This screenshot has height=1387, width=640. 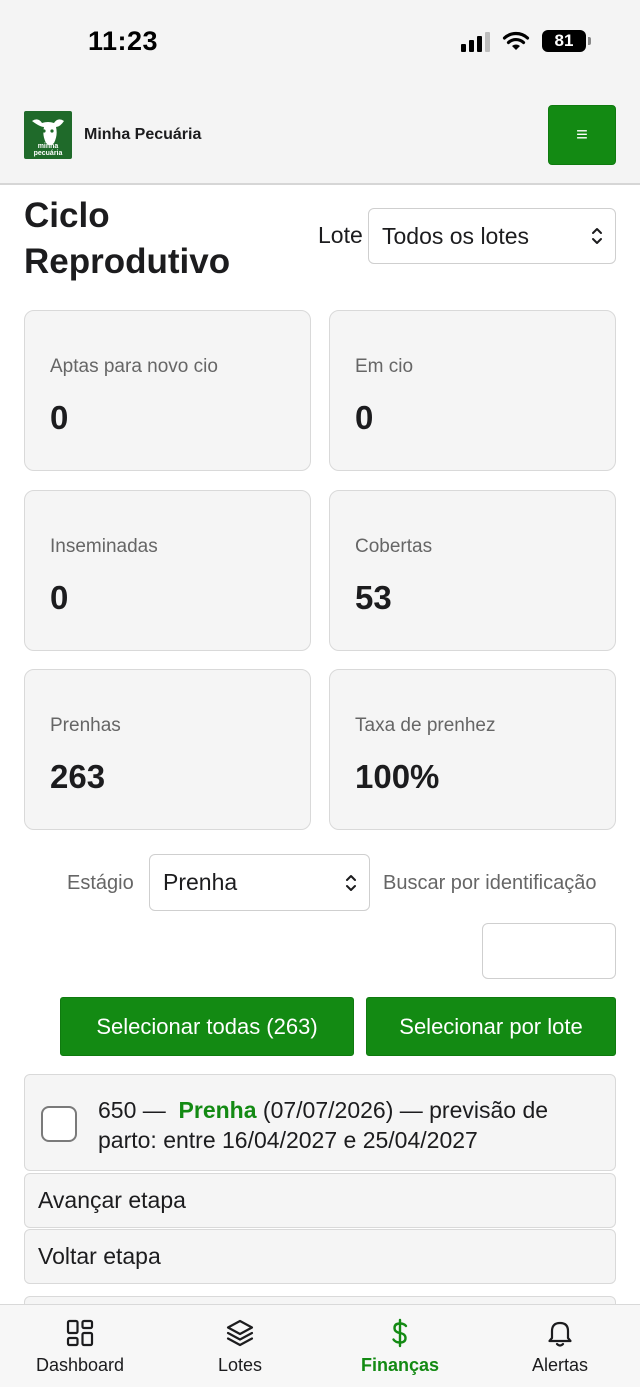 What do you see at coordinates (397, 776) in the screenshot?
I see `stat-value: 100%` at bounding box center [397, 776].